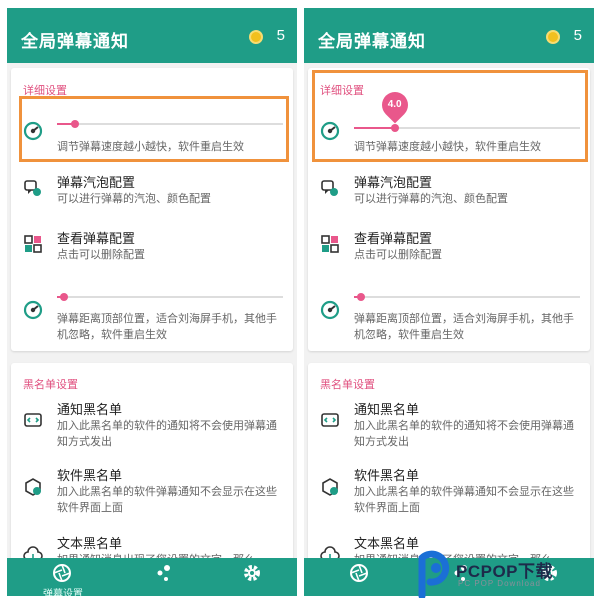 The image size is (600, 600). Describe the element at coordinates (507, 574) in the screenshot. I see `pcpop-watermark: PCPOP下载 PC POP Download` at that location.